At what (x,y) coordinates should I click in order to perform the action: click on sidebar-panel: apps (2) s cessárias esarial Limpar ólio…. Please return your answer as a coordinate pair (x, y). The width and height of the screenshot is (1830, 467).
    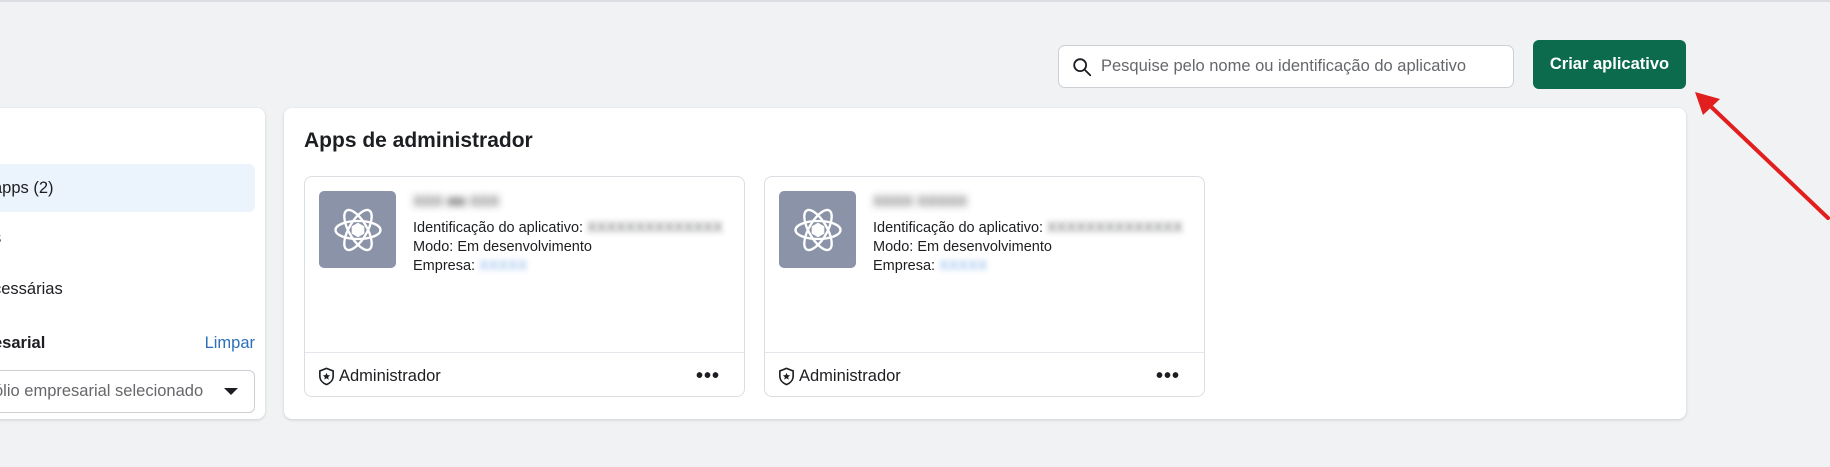
    Looking at the image, I should click on (132, 263).